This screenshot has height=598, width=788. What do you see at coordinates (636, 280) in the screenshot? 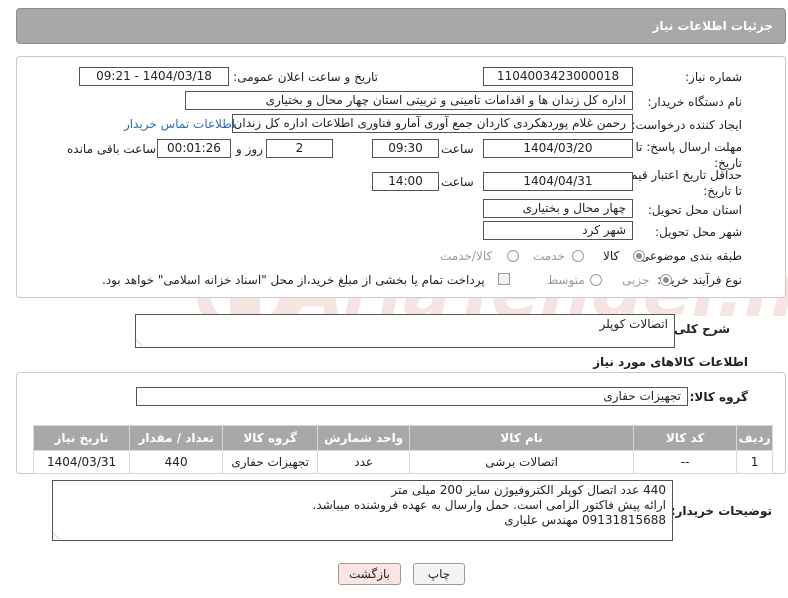
I see `process-option-minor: جزیی` at bounding box center [636, 280].